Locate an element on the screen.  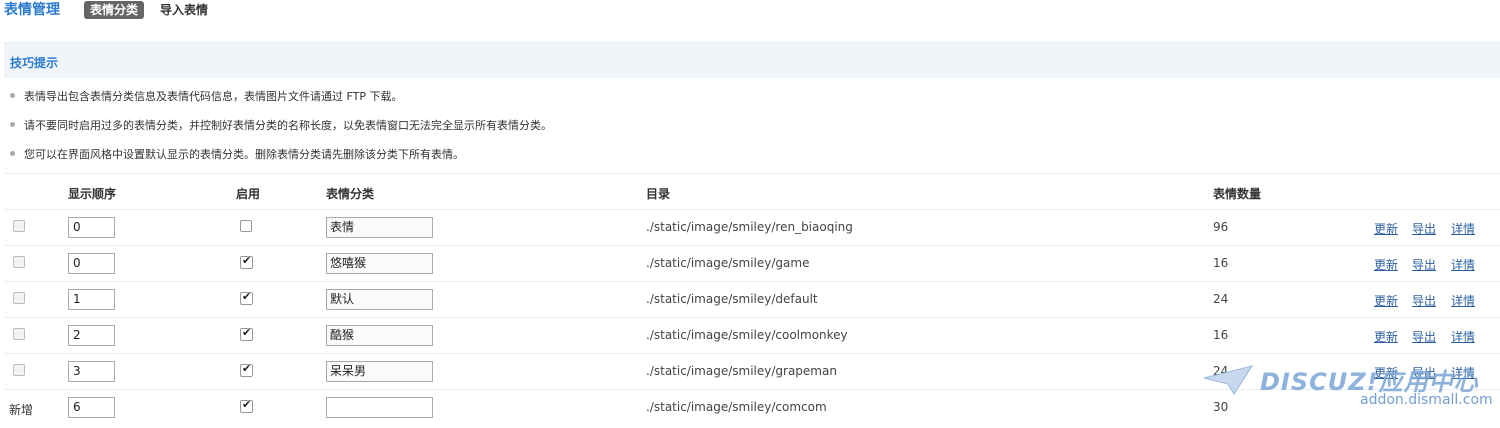
order-input: 1 is located at coordinates (91, 299).